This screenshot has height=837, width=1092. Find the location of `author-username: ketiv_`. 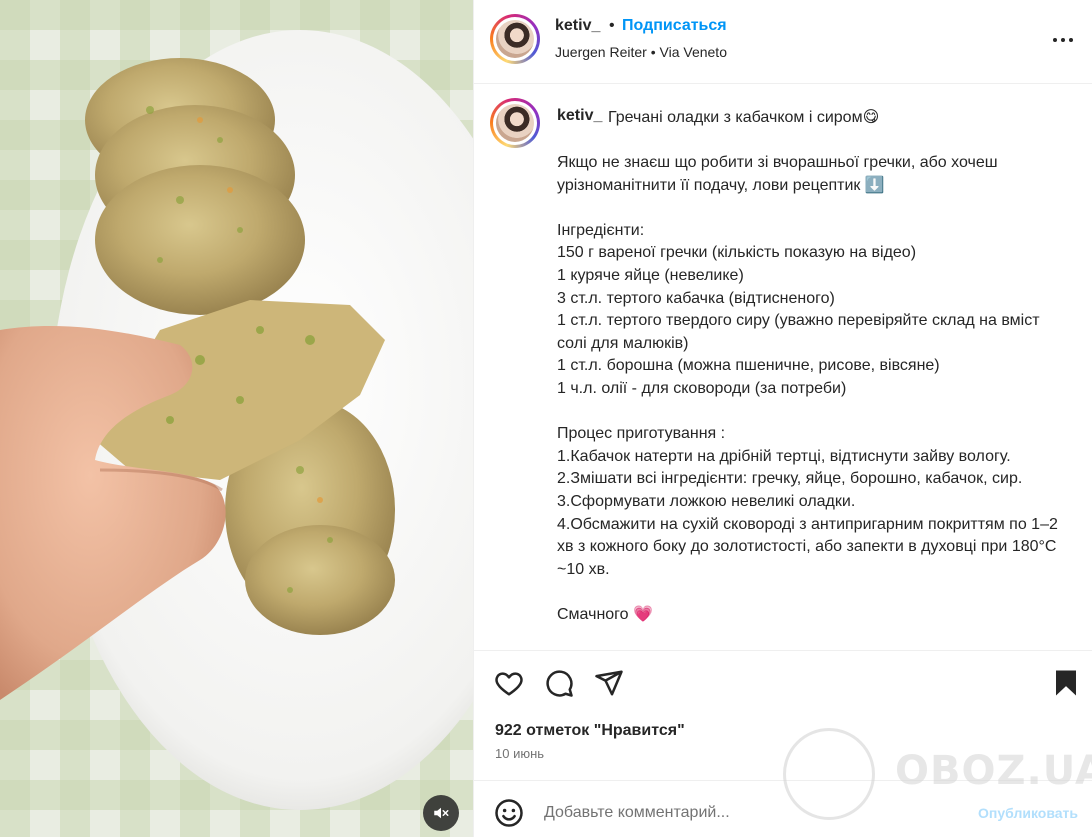

author-username: ketiv_ is located at coordinates (577, 26).